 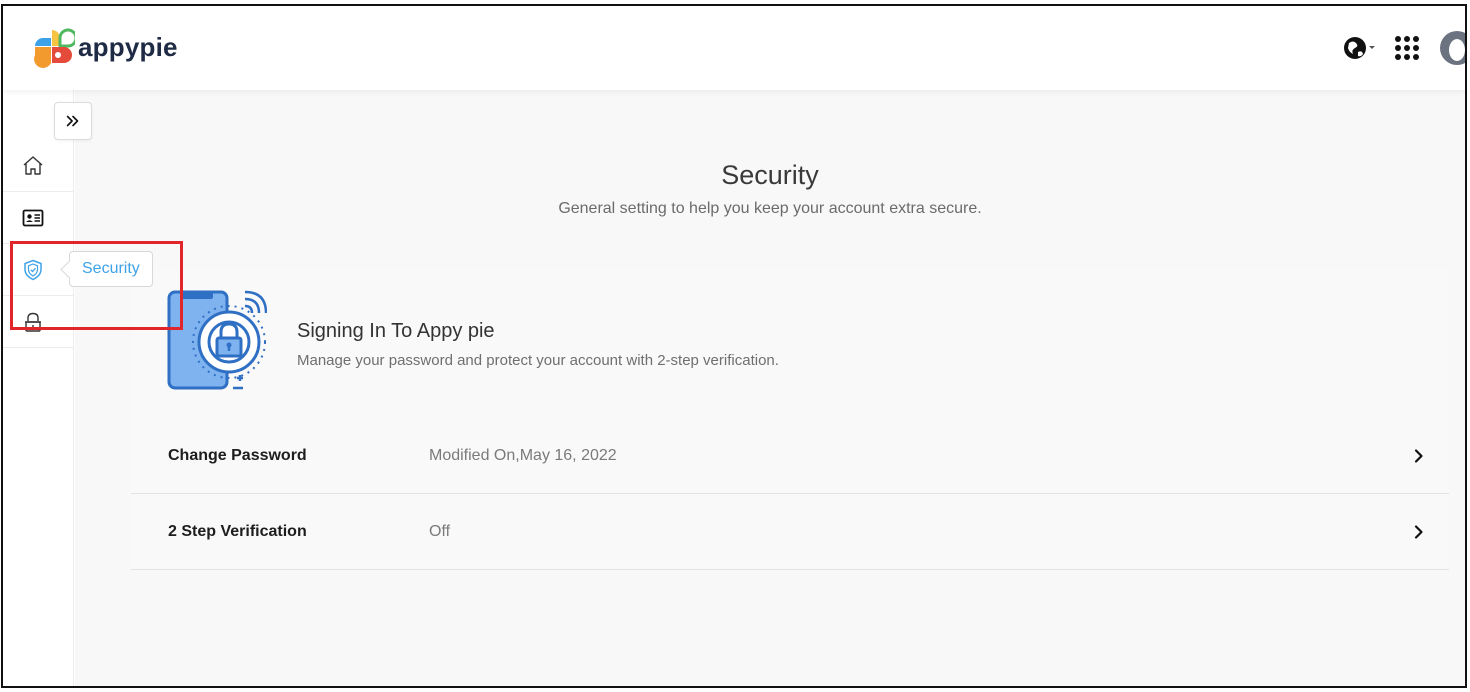 I want to click on sidebar-tooltip: Security, so click(x=111, y=269).